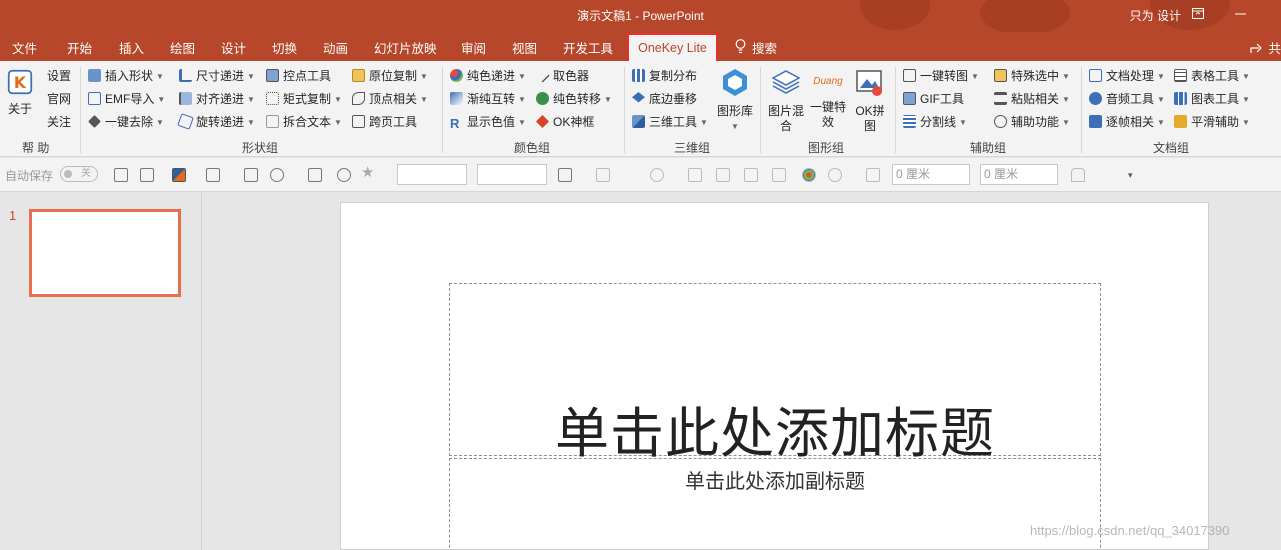 The height and width of the screenshot is (550, 1281). I want to click on matrix-copy-button: 矩式复制 ▼, so click(304, 99).